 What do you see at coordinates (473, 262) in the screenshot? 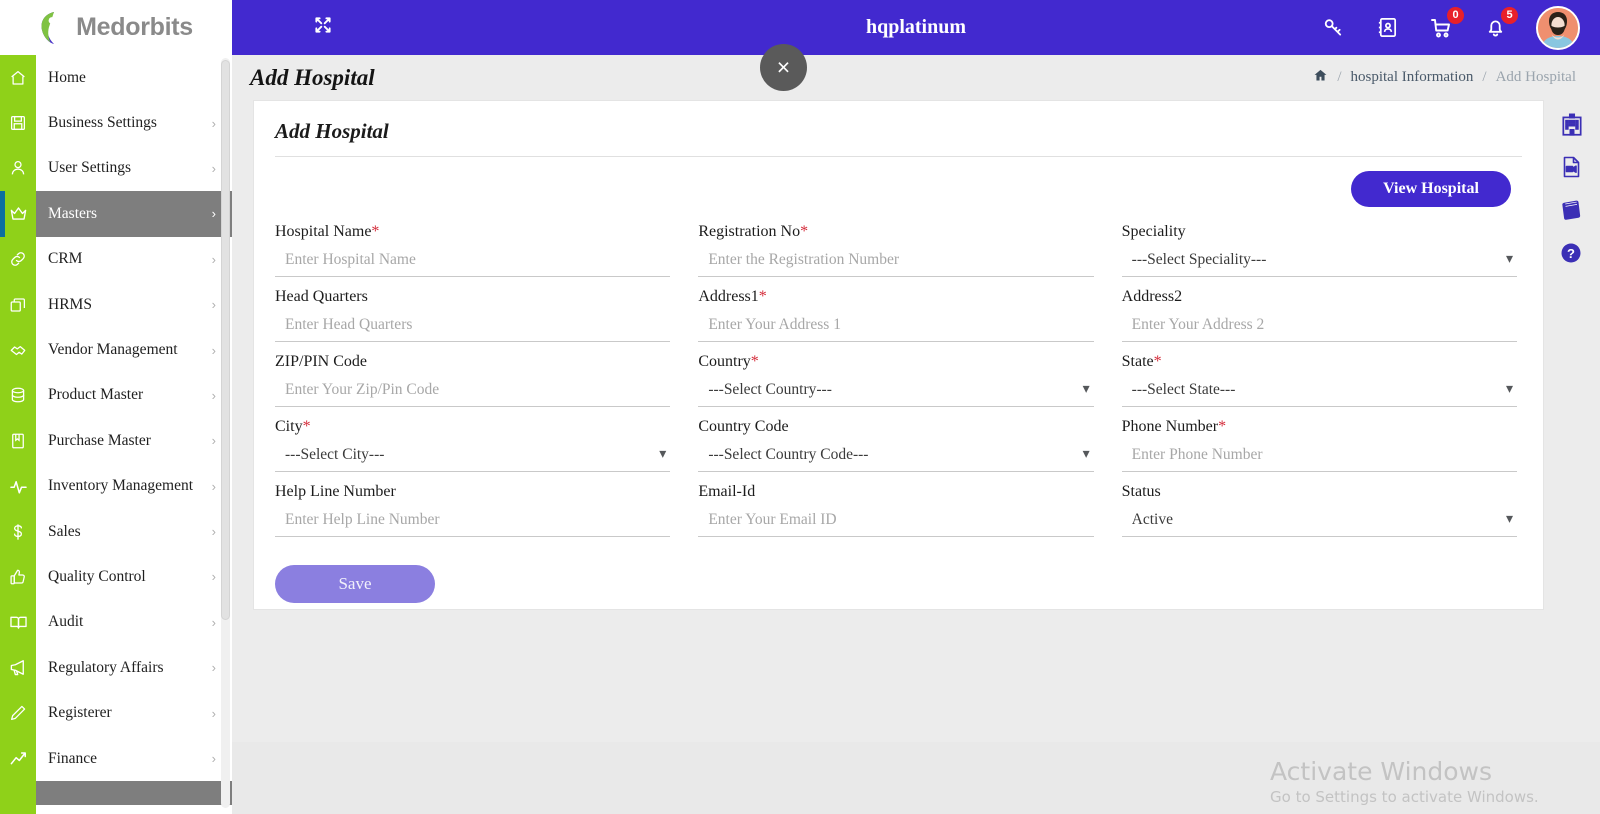
I see `input-hospital-name` at bounding box center [473, 262].